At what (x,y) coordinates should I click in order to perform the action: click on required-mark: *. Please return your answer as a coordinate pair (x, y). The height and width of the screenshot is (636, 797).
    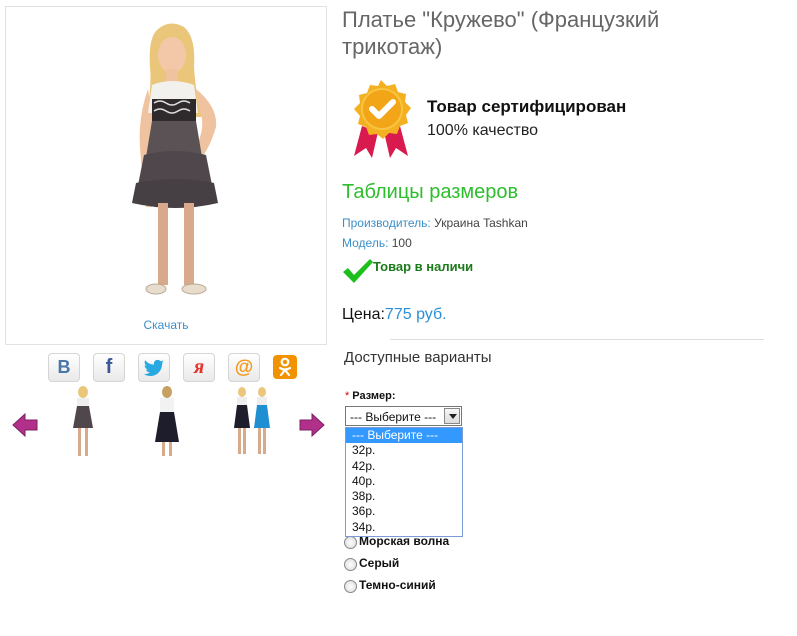
    Looking at the image, I should click on (347, 396).